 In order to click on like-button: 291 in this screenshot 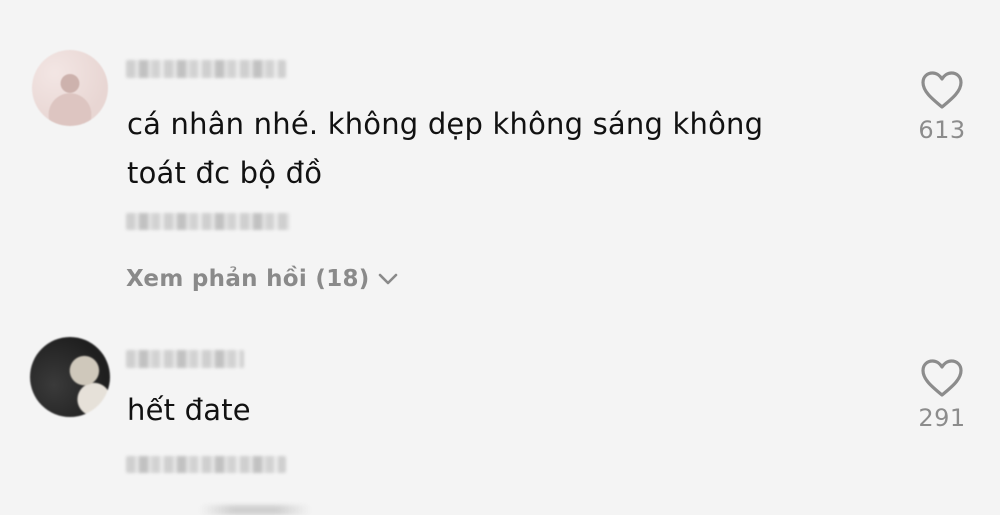, I will do `click(942, 395)`.